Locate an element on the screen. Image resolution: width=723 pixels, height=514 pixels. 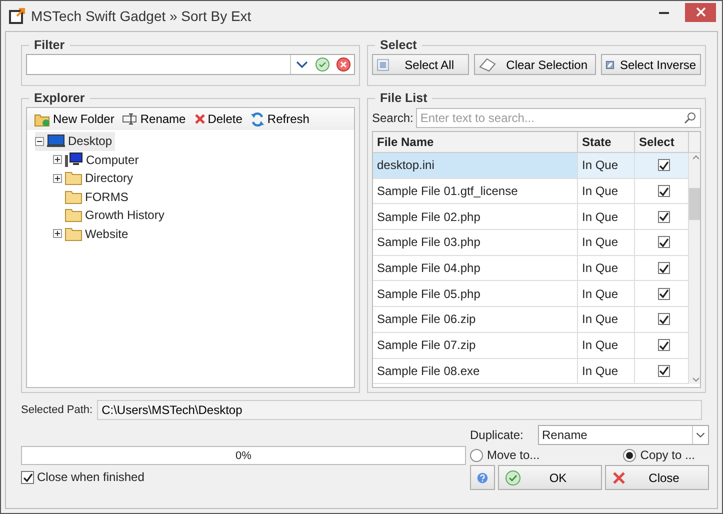
select-button: Select All is located at coordinates (420, 64).